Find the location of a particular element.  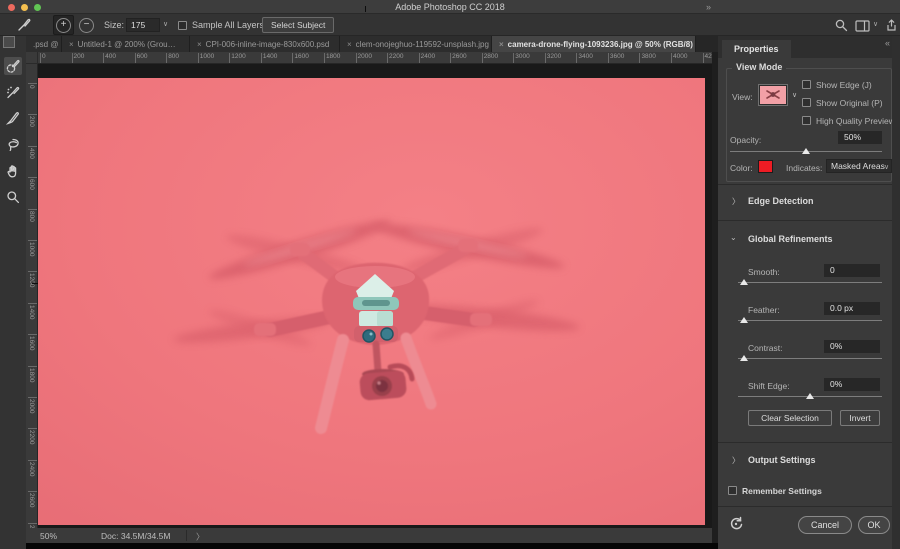

view-mode-title: View Mode is located at coordinates (759, 67).